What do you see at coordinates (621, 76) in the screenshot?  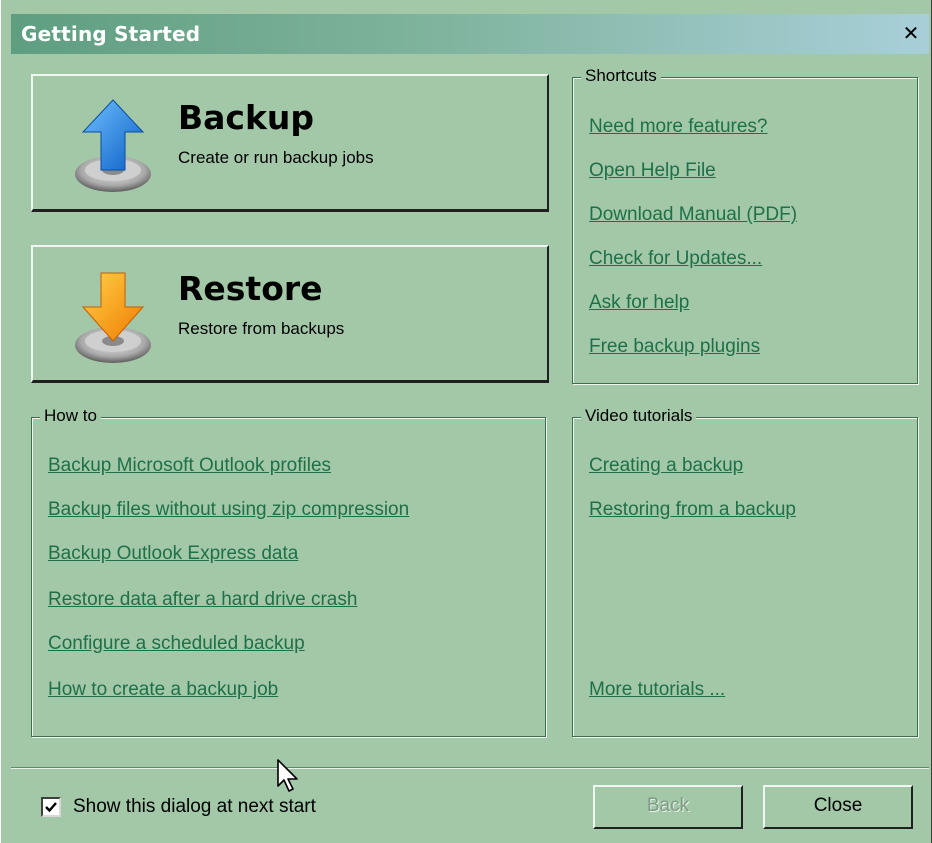 I see `shortcuts-legend: Shortcuts` at bounding box center [621, 76].